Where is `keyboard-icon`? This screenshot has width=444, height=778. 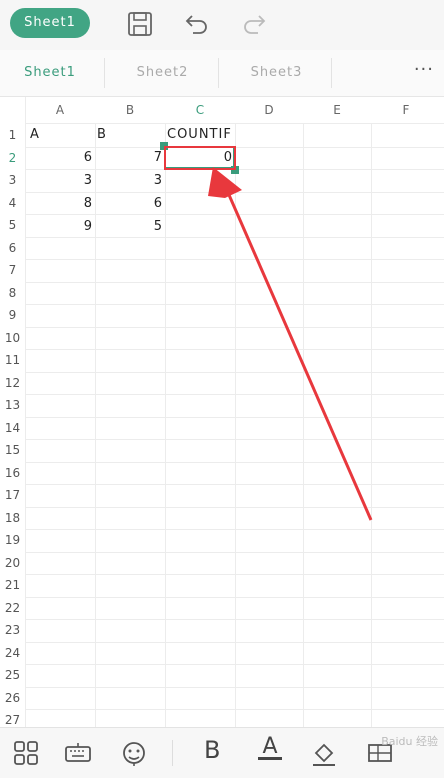 keyboard-icon is located at coordinates (78, 753).